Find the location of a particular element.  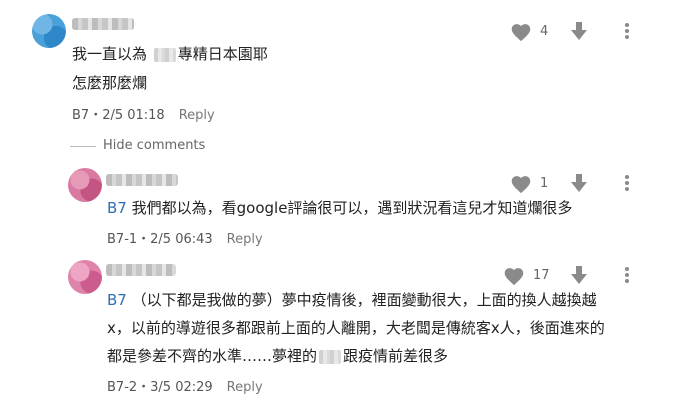

reply-text-line-2: x，以前的導遊很多都跟前上面的人離開，大老闆是傳統客x人，後面進來的 is located at coordinates (356, 328).